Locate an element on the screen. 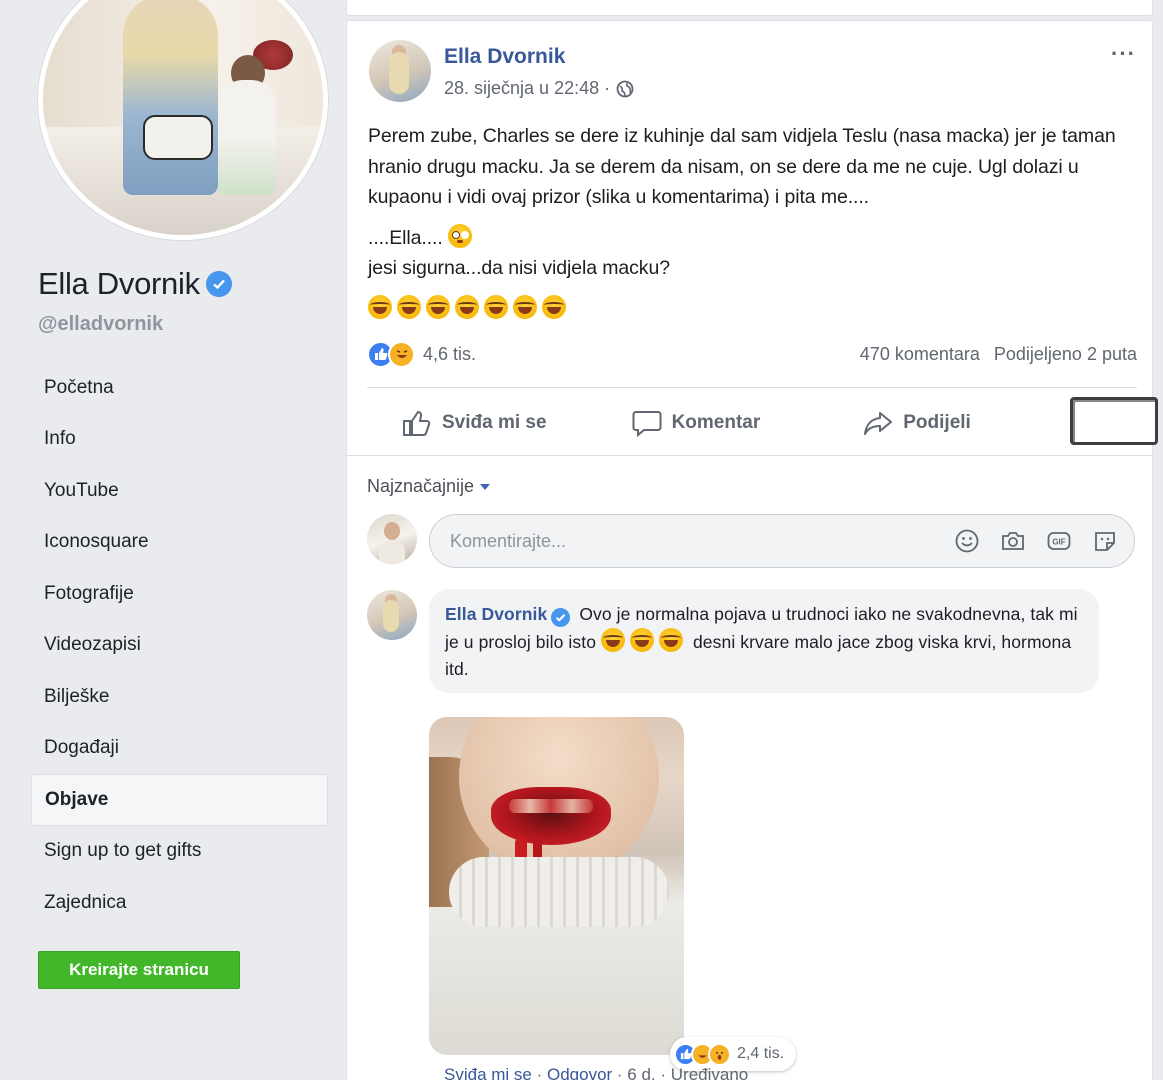 The image size is (1163, 1080). post-timestamp-text: 28. siječnja u 22:48 · is located at coordinates (527, 88).